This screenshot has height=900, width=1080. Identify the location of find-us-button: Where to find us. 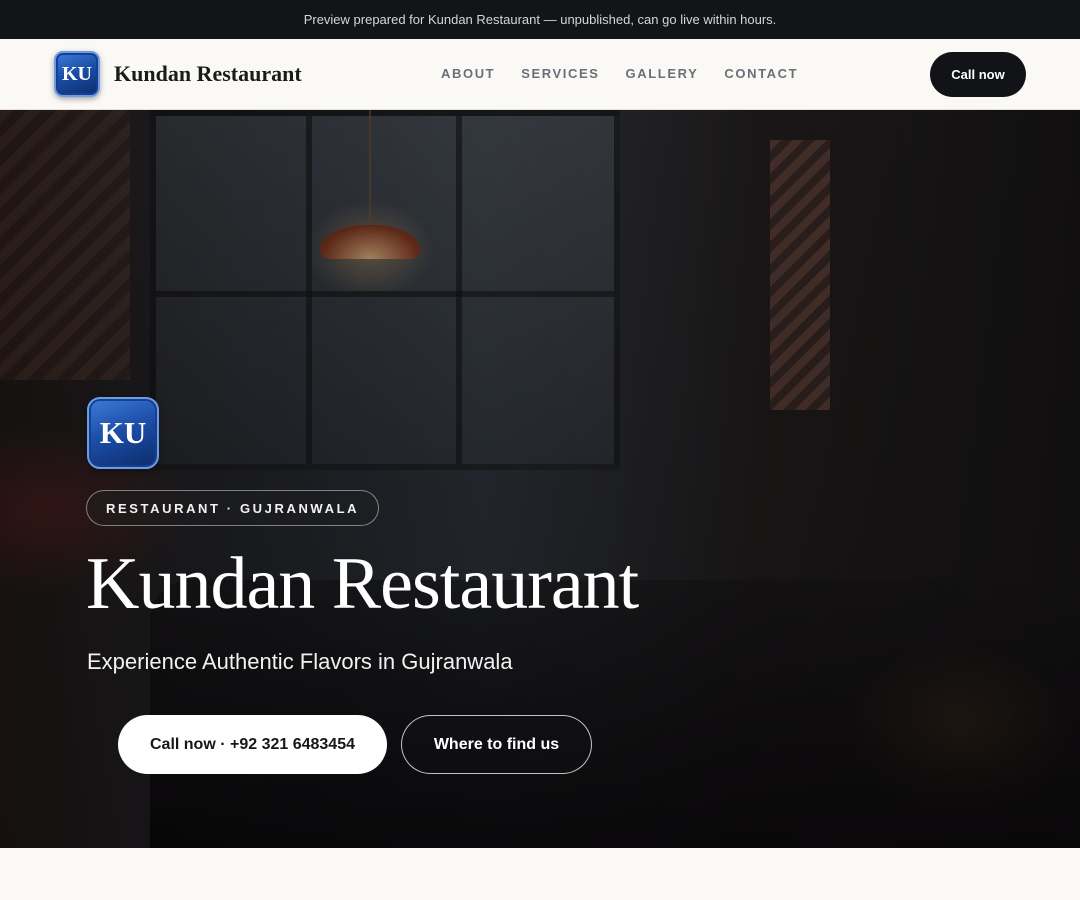
(496, 744).